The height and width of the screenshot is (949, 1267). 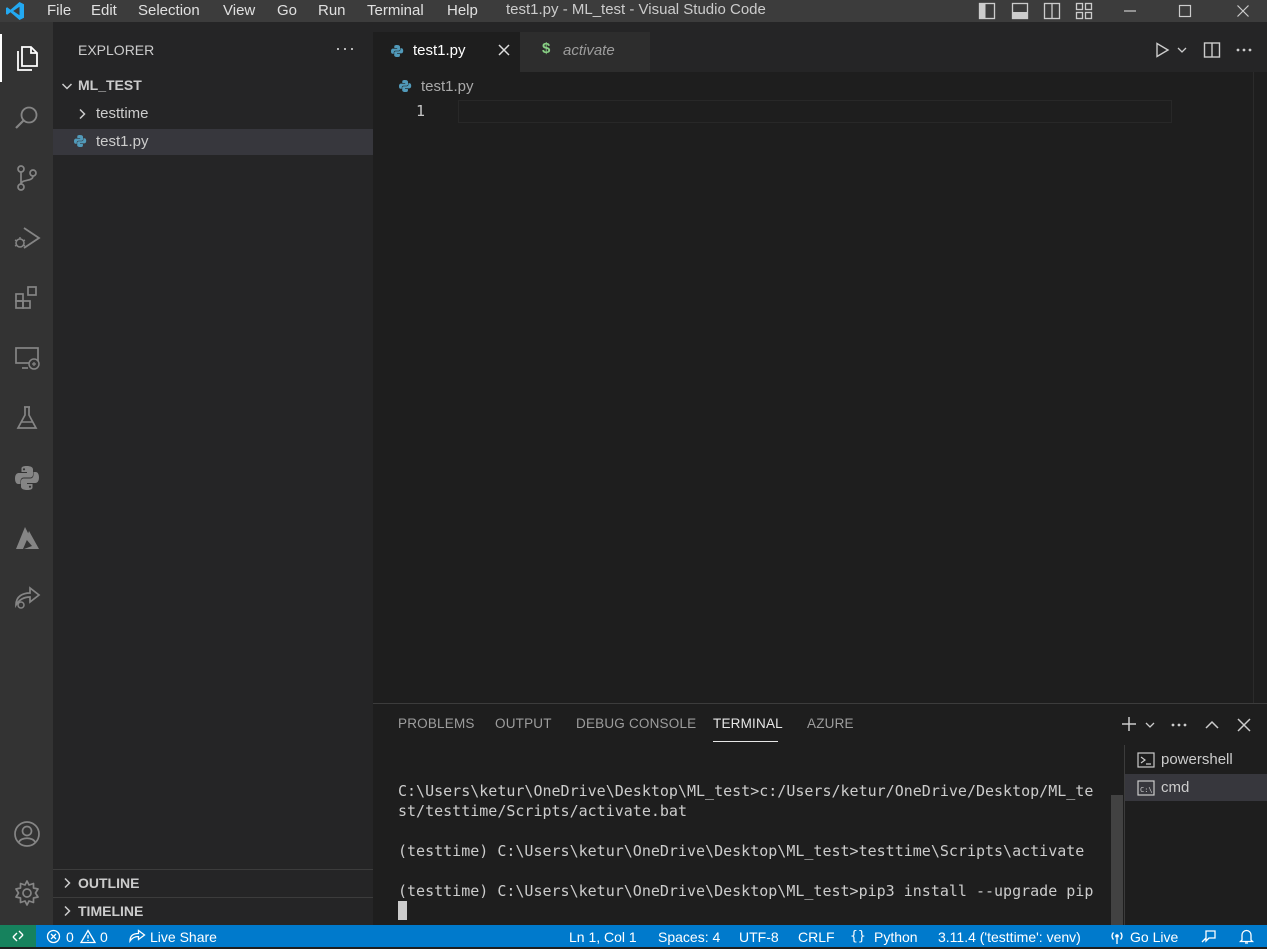 What do you see at coordinates (332, 11) in the screenshot?
I see `menu-run: Run` at bounding box center [332, 11].